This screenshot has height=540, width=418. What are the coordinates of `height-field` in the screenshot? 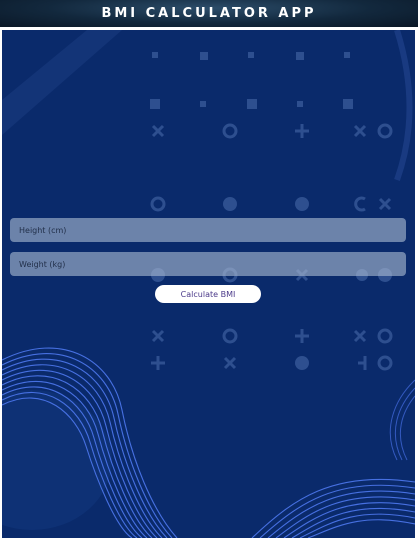 It's located at (208, 230).